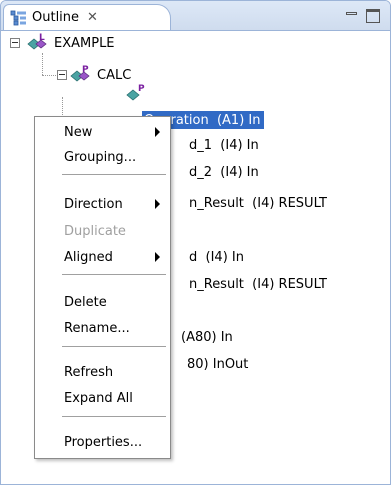 The width and height of the screenshot is (391, 485). Describe the element at coordinates (195, 16) in the screenshot. I see `view-tab-bar: Outline ✕` at that location.